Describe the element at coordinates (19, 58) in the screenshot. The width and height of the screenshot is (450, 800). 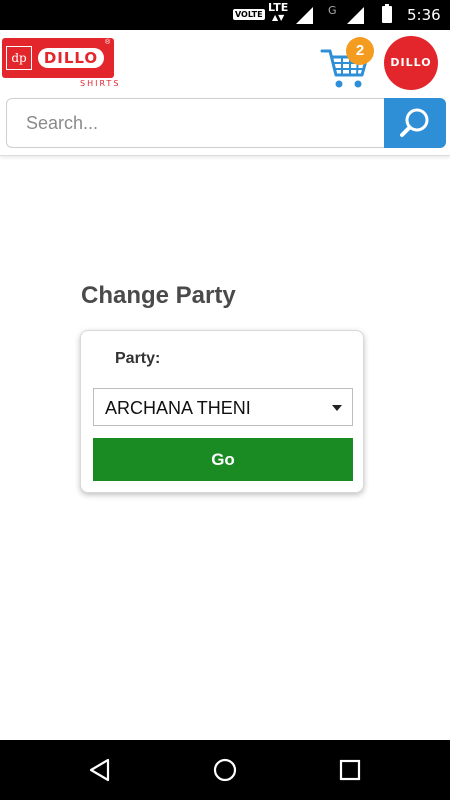
I see `logo-mark: dp` at that location.